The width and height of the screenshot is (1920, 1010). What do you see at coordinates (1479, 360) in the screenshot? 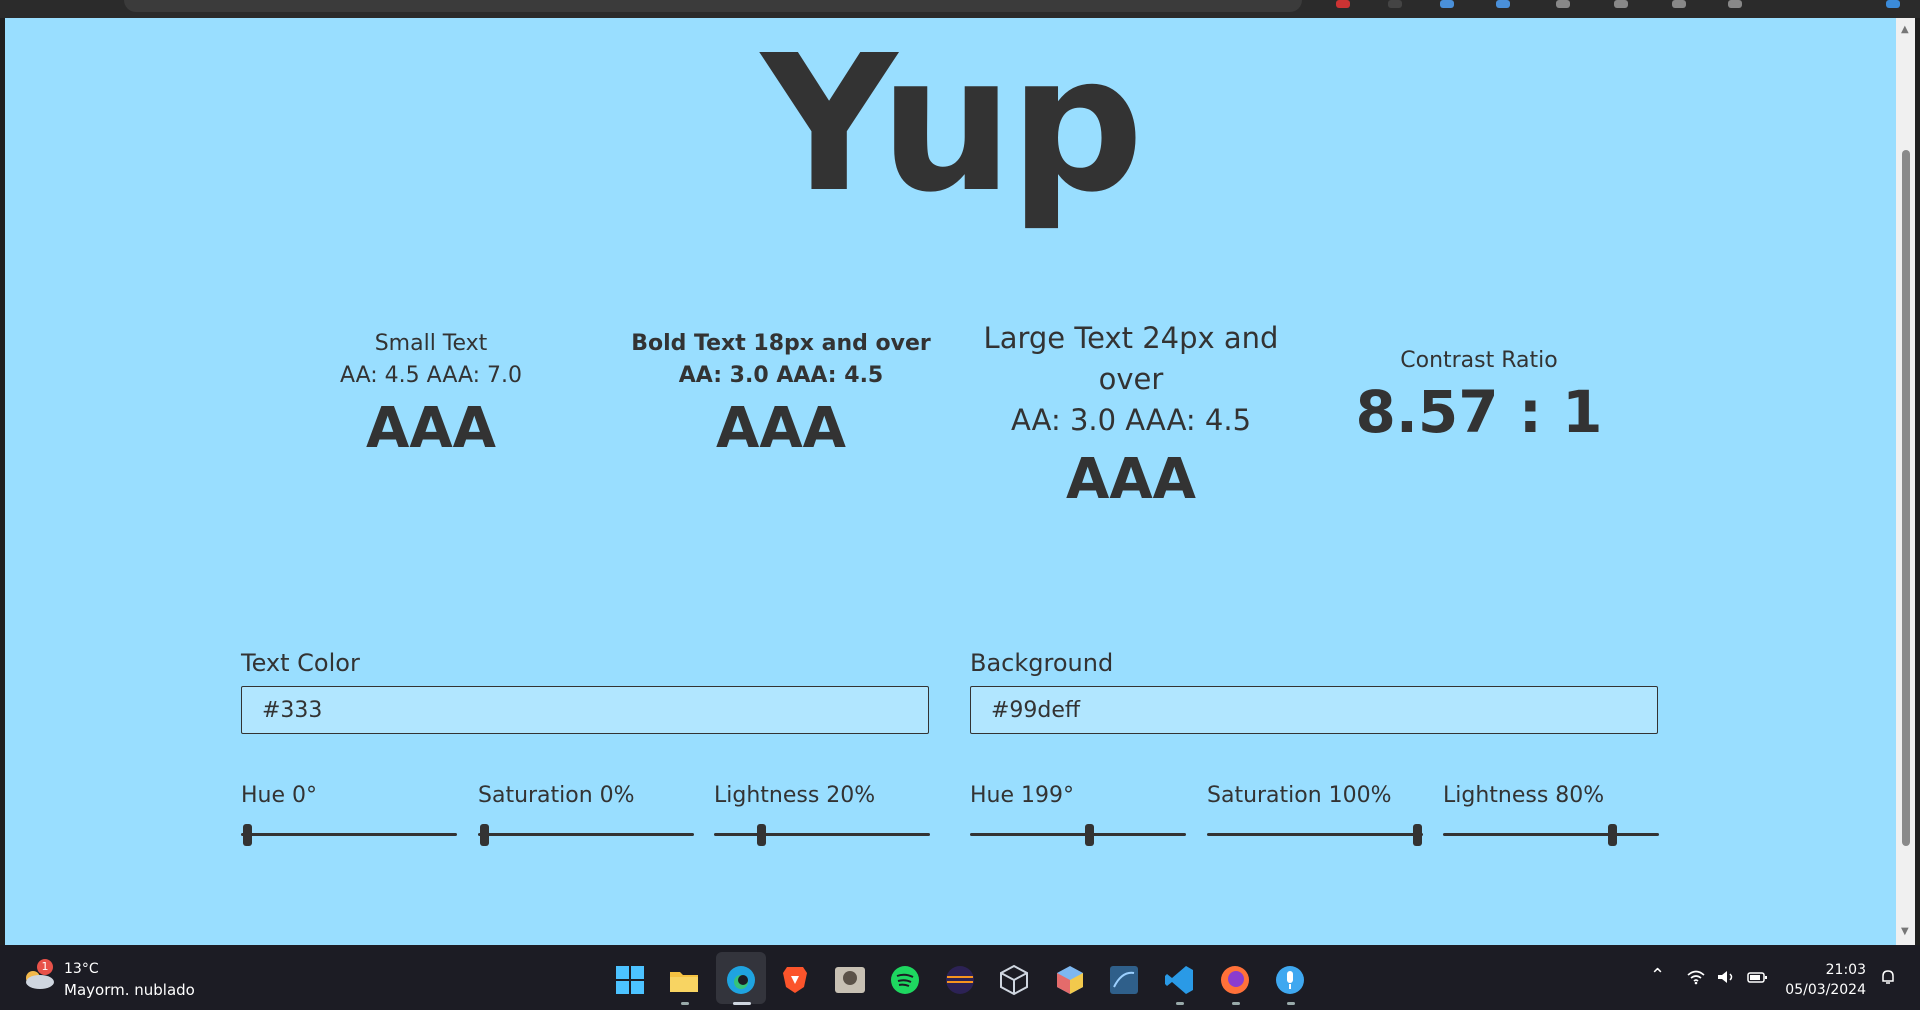
I see `metric-title: Contrast Ratio` at bounding box center [1479, 360].